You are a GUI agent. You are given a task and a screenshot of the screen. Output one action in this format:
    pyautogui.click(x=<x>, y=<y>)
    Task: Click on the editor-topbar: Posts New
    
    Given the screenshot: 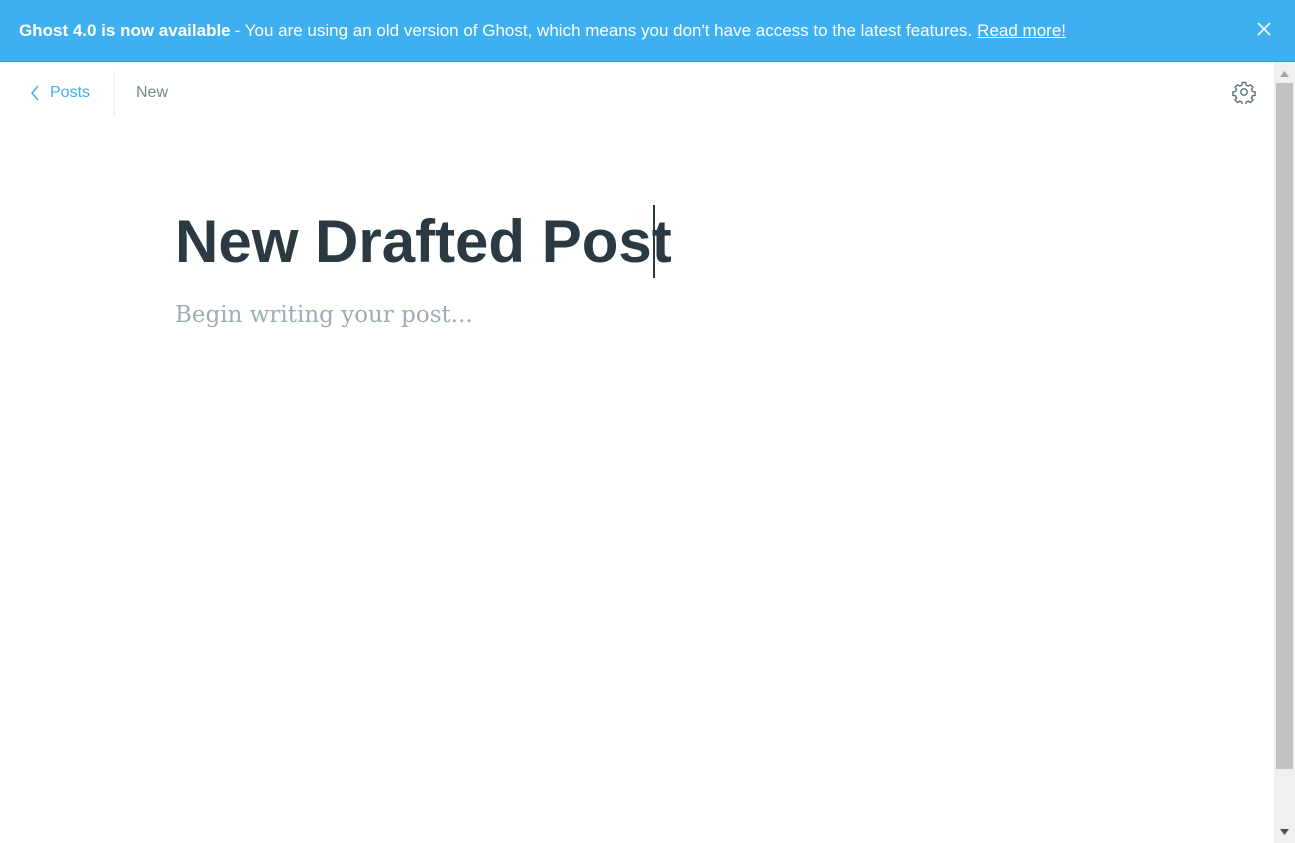 What is the action you would take?
    pyautogui.click(x=637, y=90)
    